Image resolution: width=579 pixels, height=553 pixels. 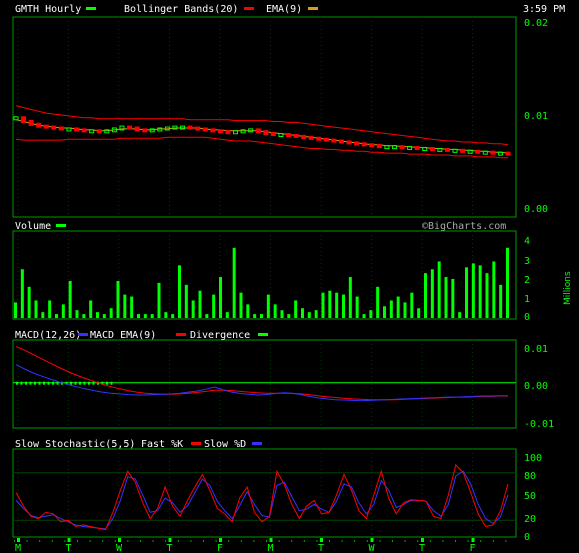 I want to click on price-y-tick: 0.00, so click(x=536, y=209).